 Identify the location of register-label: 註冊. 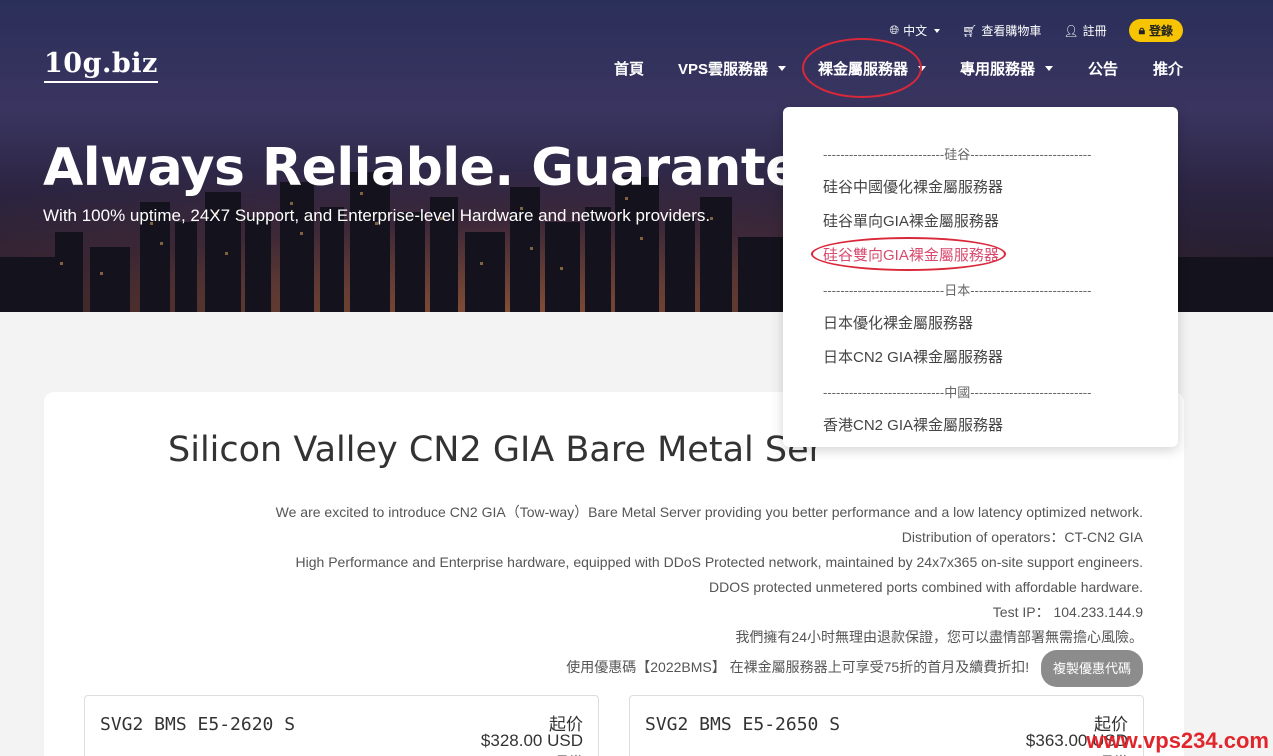
(1094, 31).